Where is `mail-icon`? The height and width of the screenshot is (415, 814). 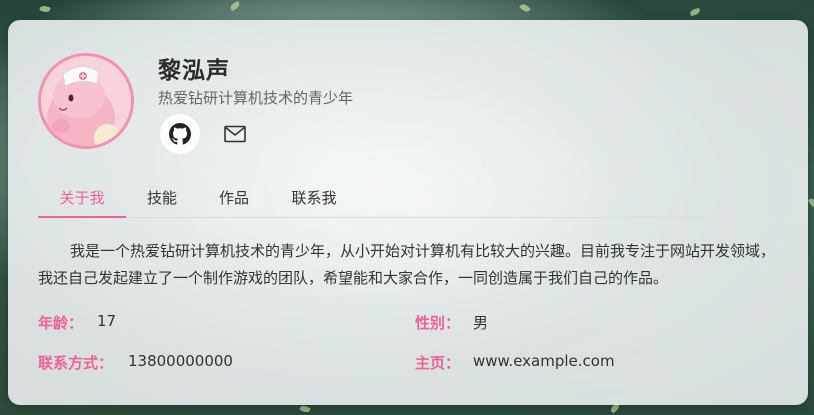 mail-icon is located at coordinates (235, 134).